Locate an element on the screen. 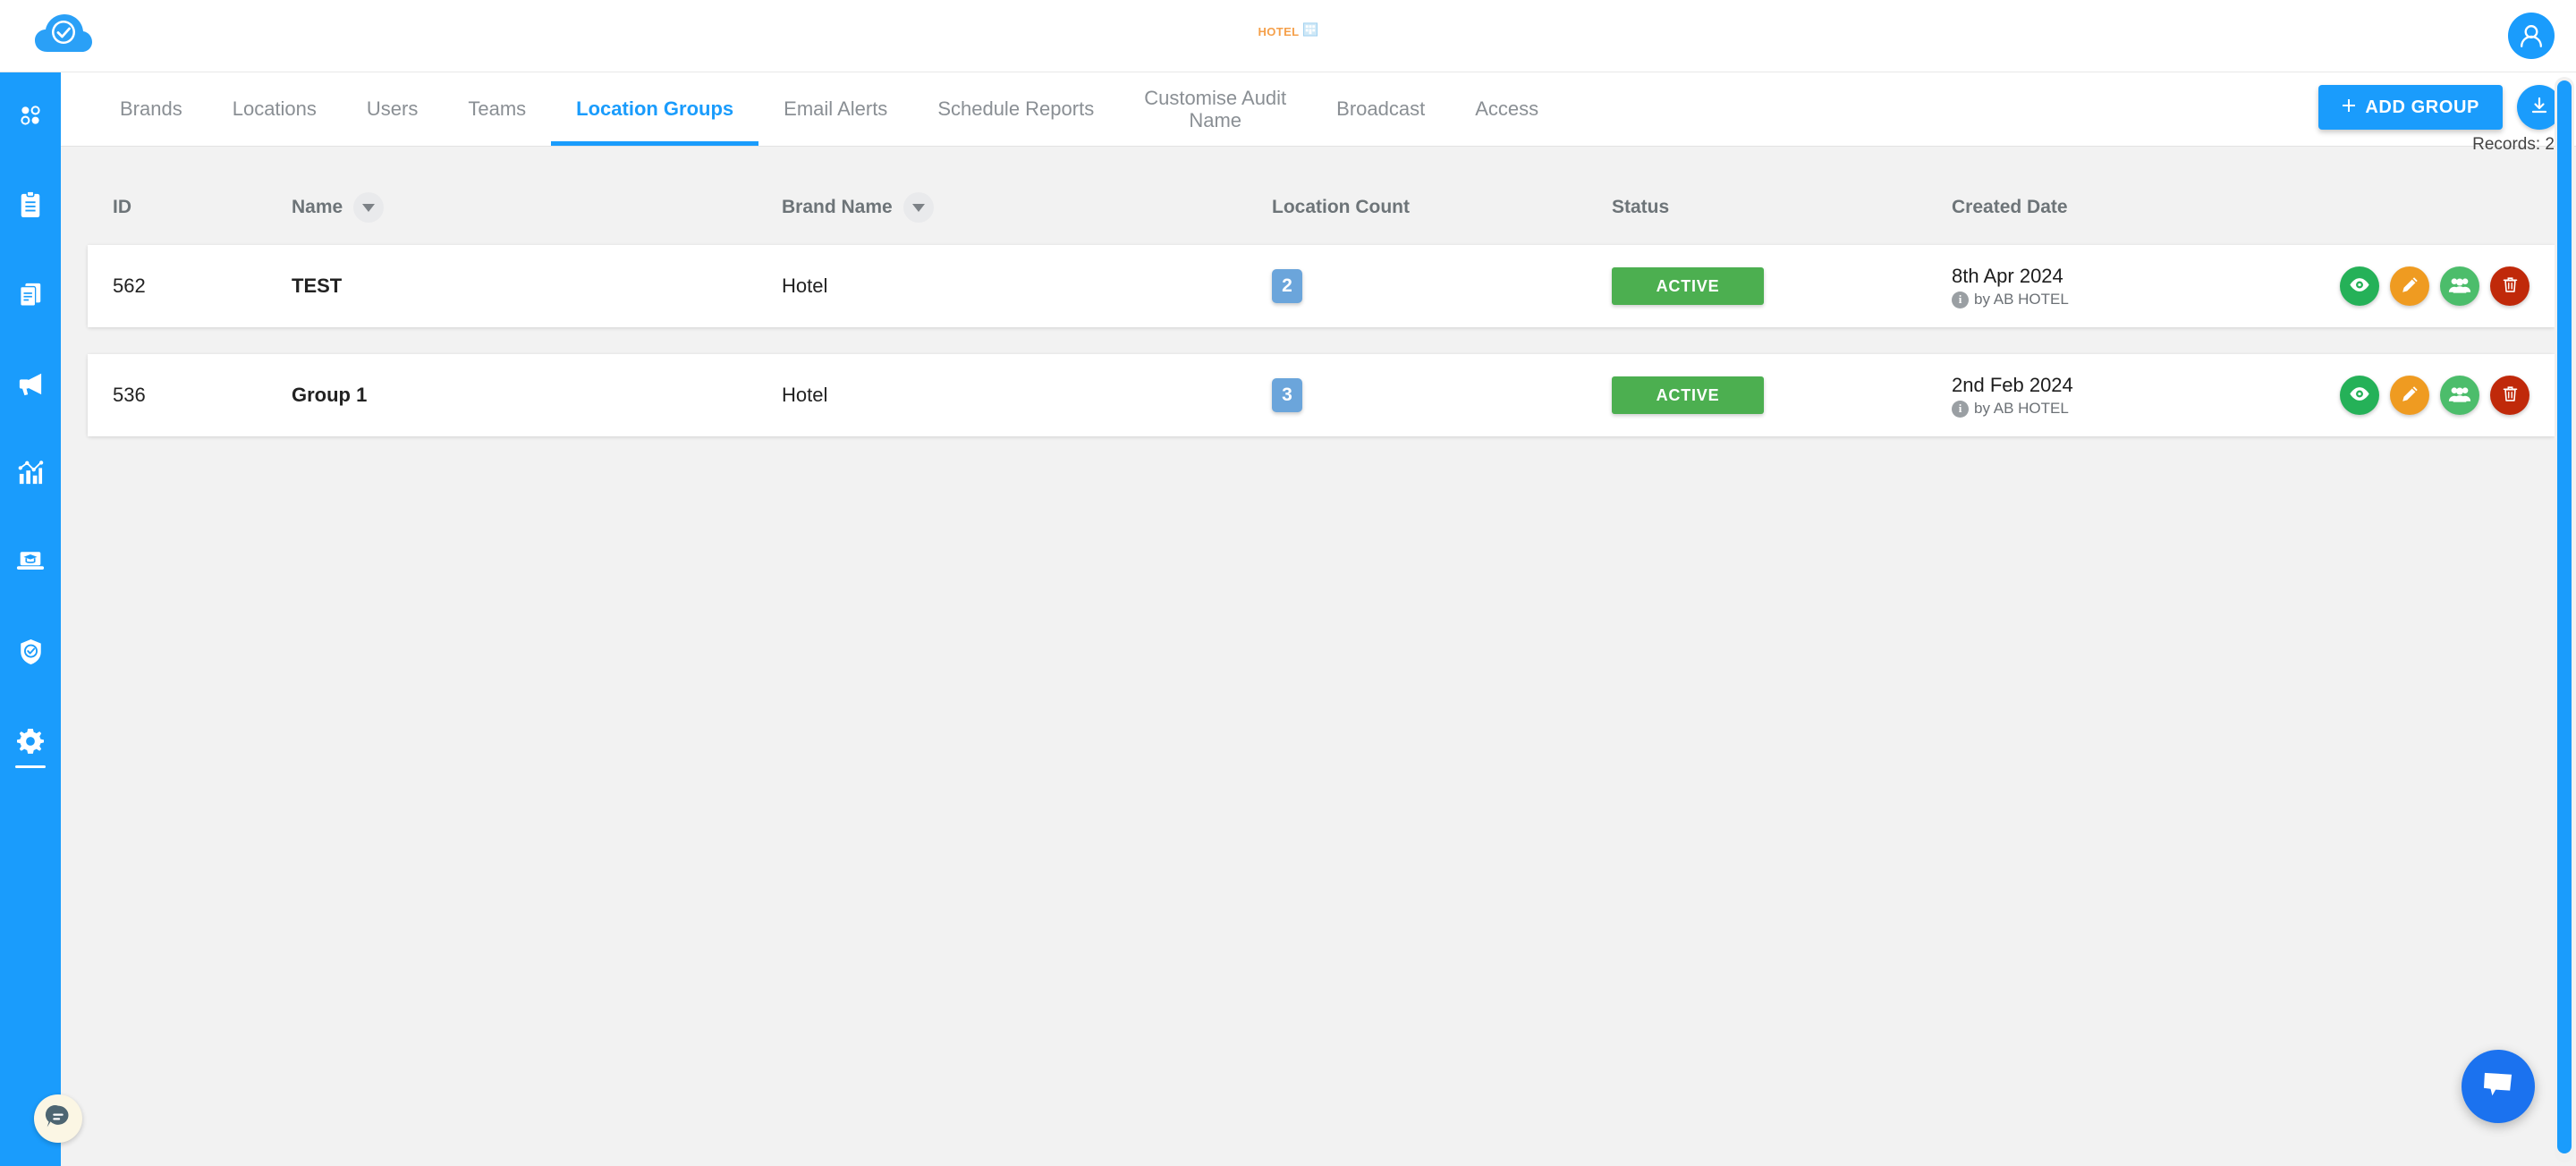  top-bar: HOTEL is located at coordinates (1288, 36).